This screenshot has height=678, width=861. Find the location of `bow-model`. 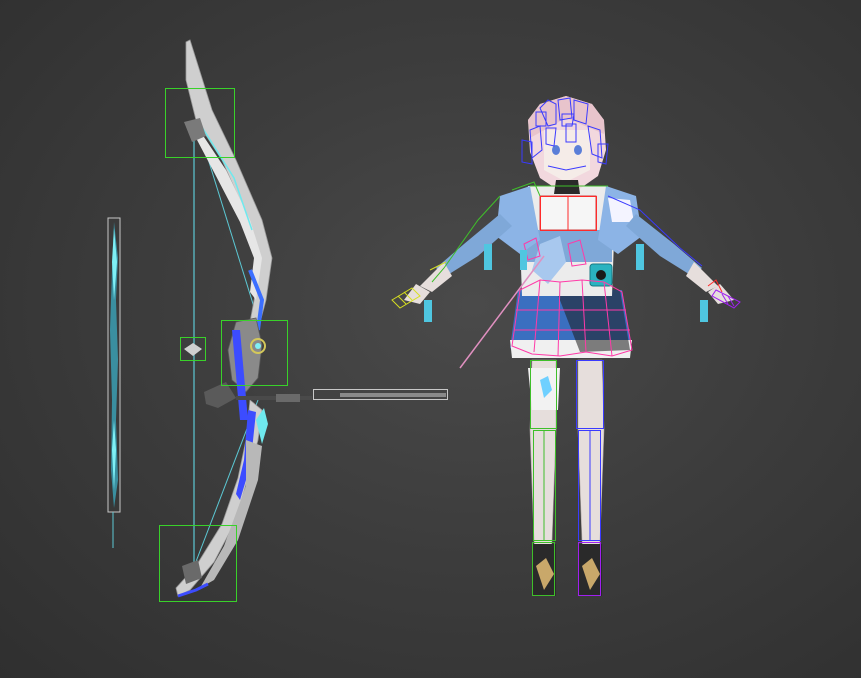

bow-model is located at coordinates (223, 320).